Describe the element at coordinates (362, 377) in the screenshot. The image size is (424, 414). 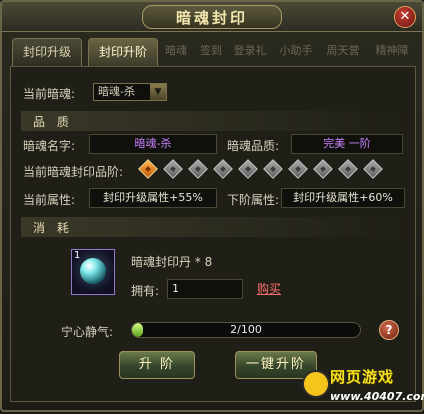
I see `watermark-text: 网页游戏` at that location.